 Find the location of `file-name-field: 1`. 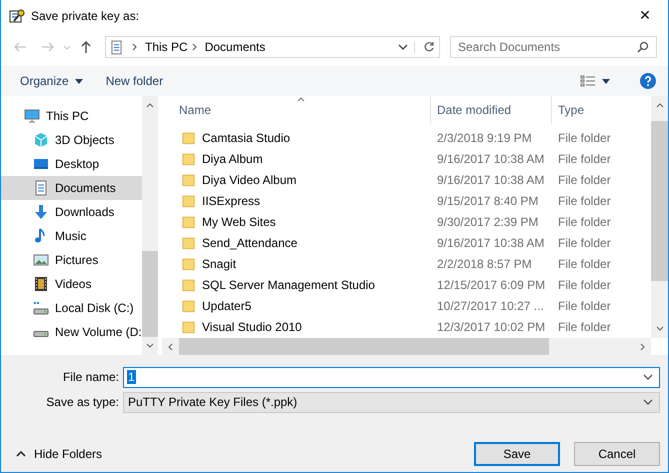

file-name-field: 1 is located at coordinates (391, 377).